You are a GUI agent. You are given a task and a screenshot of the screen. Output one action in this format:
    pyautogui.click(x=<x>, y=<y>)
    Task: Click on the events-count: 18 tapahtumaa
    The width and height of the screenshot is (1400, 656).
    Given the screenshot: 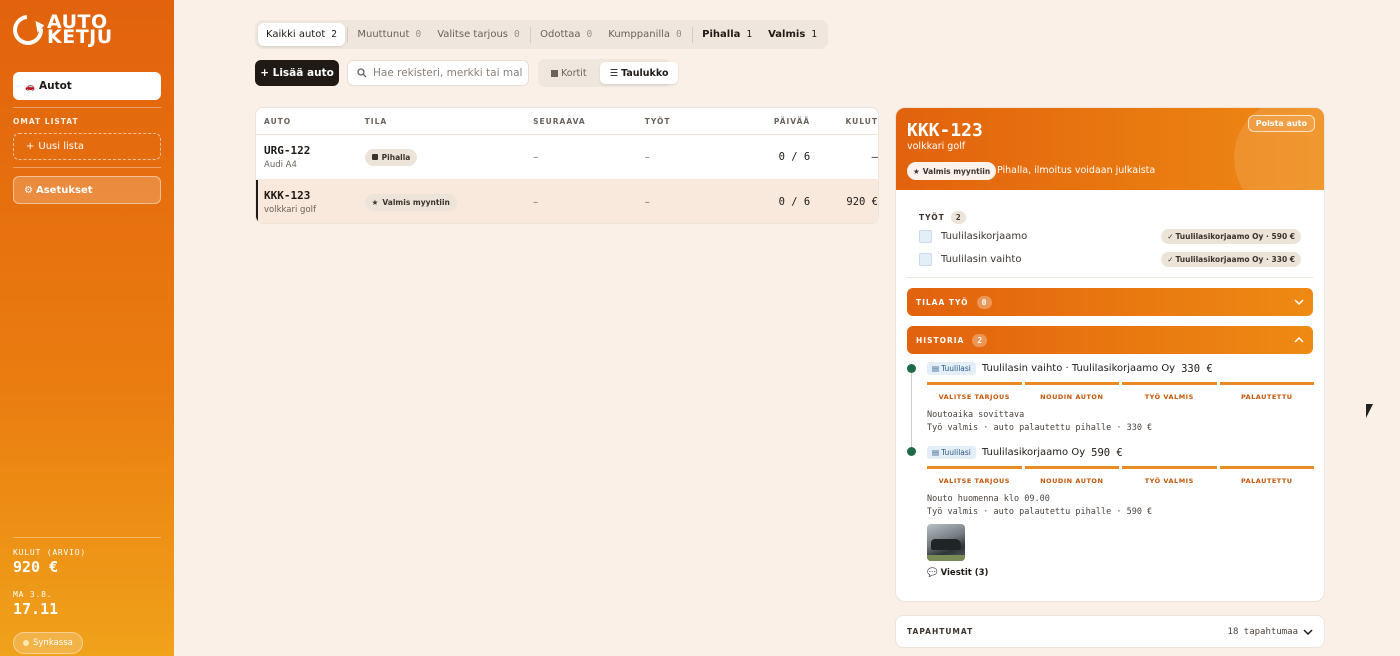 What is the action you would take?
    pyautogui.click(x=1262, y=631)
    